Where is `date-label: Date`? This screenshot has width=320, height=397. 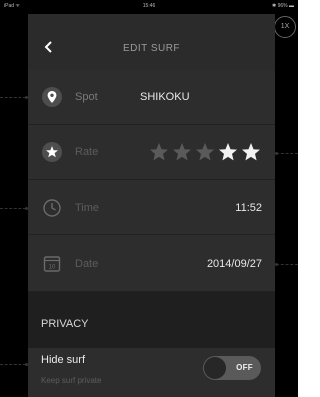
date-label: Date is located at coordinates (87, 264).